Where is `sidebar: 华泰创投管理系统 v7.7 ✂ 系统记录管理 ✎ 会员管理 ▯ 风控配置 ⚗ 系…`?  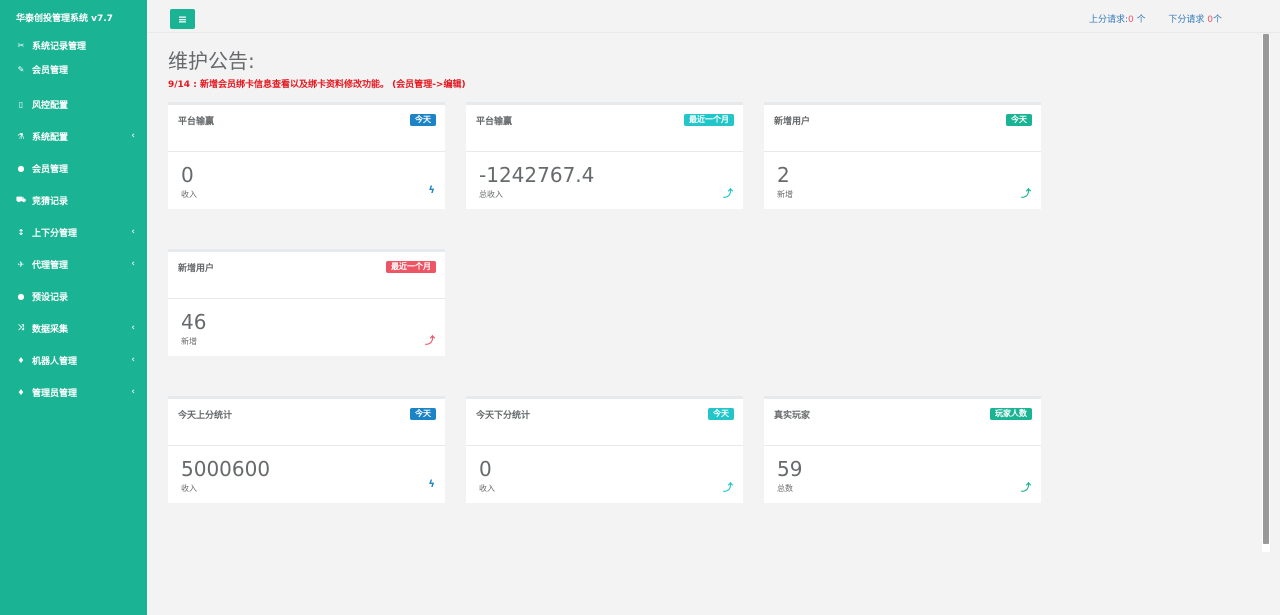
sidebar: 华泰创投管理系统 v7.7 ✂ 系统记录管理 ✎ 会员管理 ▯ 风控配置 ⚗ 系… is located at coordinates (73, 307).